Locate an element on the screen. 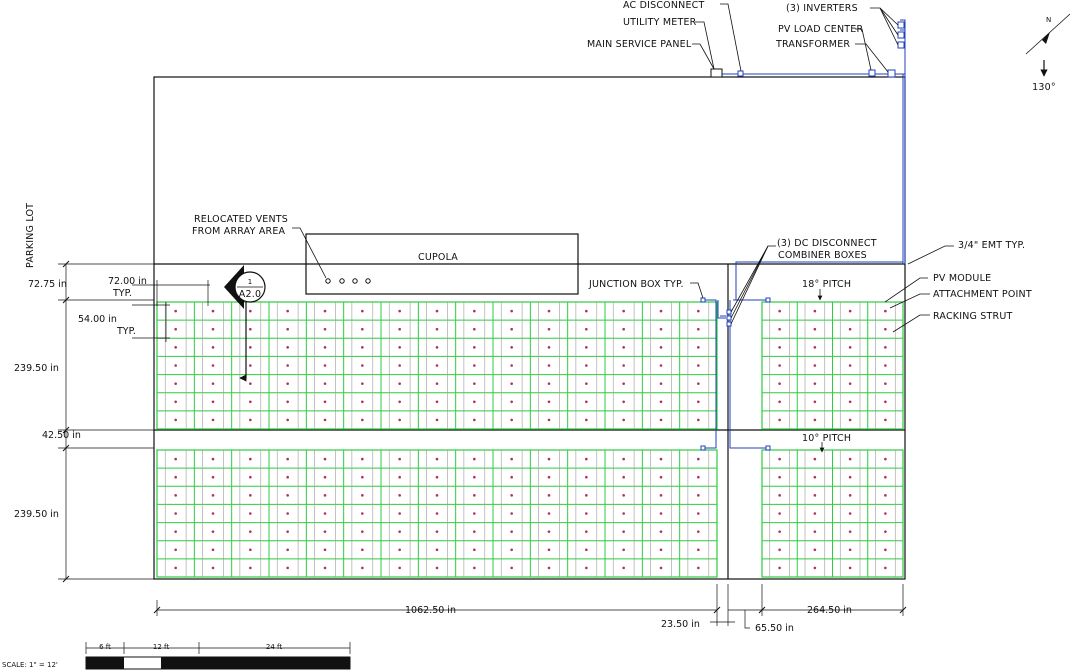 The image size is (1088, 672). north-arrow-angle: 130° is located at coordinates (1044, 87).